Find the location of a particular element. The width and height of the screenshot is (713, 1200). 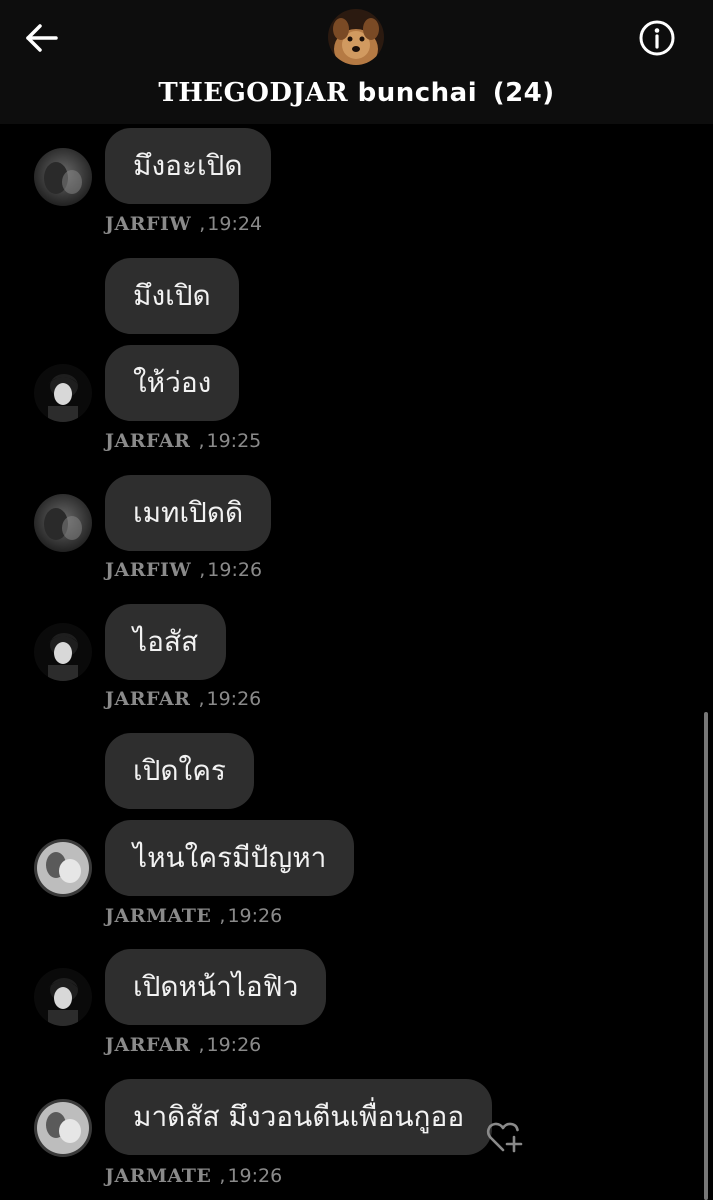

chat-header: THEGODJAR bunchai (24) is located at coordinates (356, 62).